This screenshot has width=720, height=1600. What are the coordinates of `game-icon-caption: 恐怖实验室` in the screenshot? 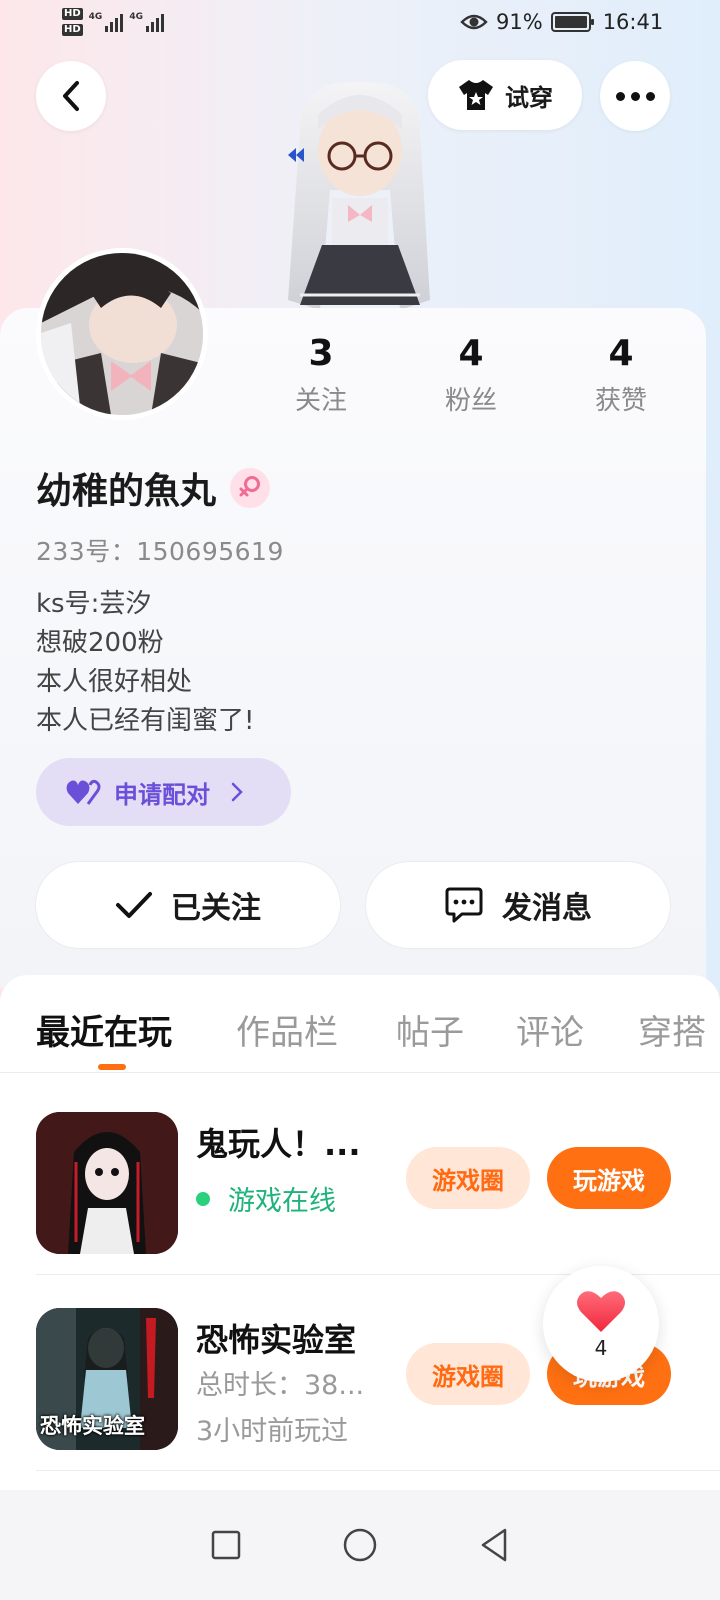 It's located at (92, 1426).